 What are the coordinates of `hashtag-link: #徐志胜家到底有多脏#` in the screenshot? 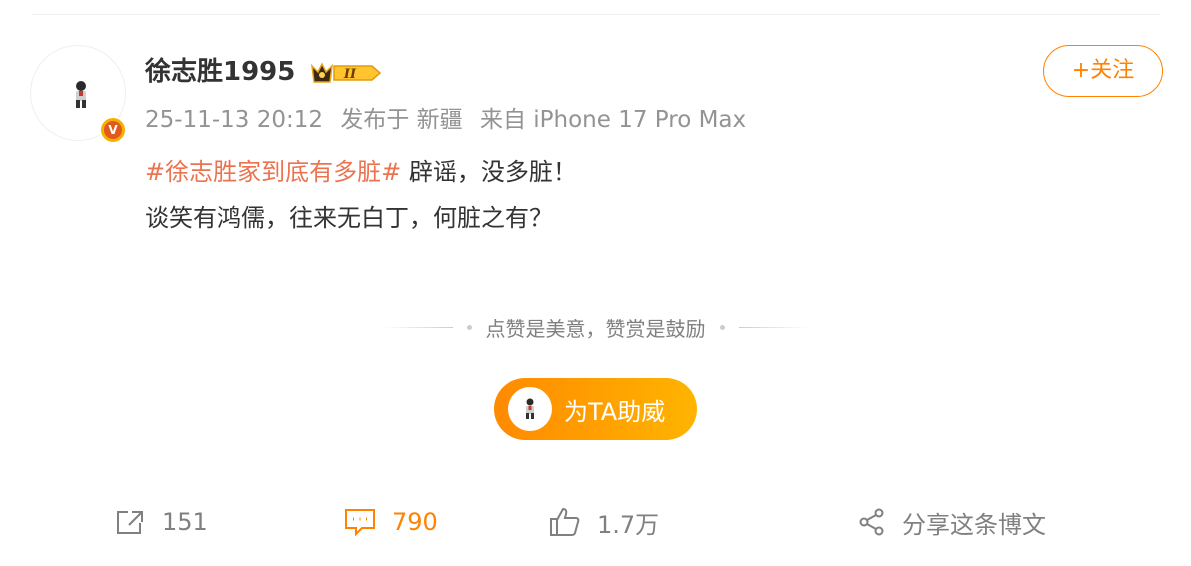 It's located at (273, 172).